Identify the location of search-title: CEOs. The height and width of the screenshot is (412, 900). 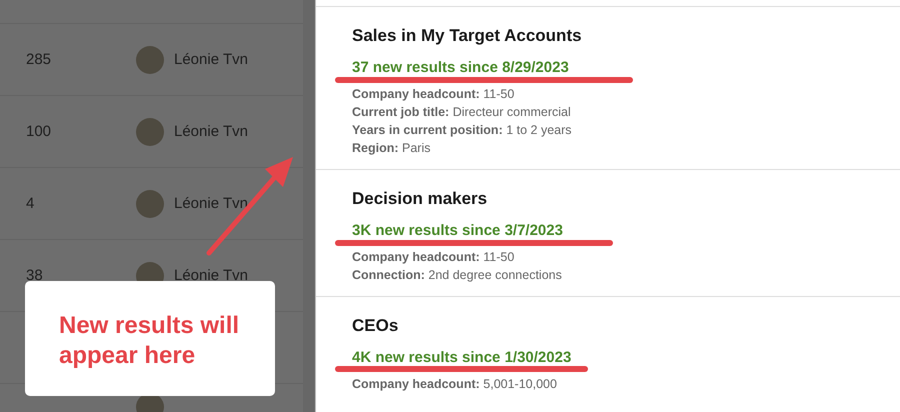
(608, 326).